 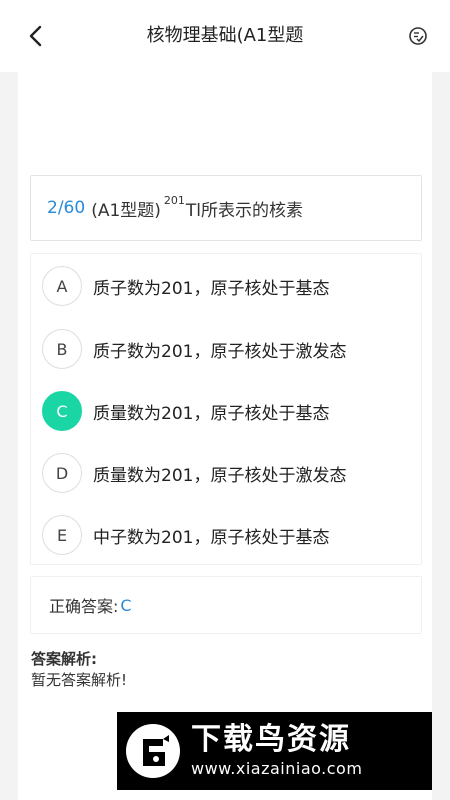 I want to click on option-text: 质子数为201，原子核处于基态, so click(x=211, y=288).